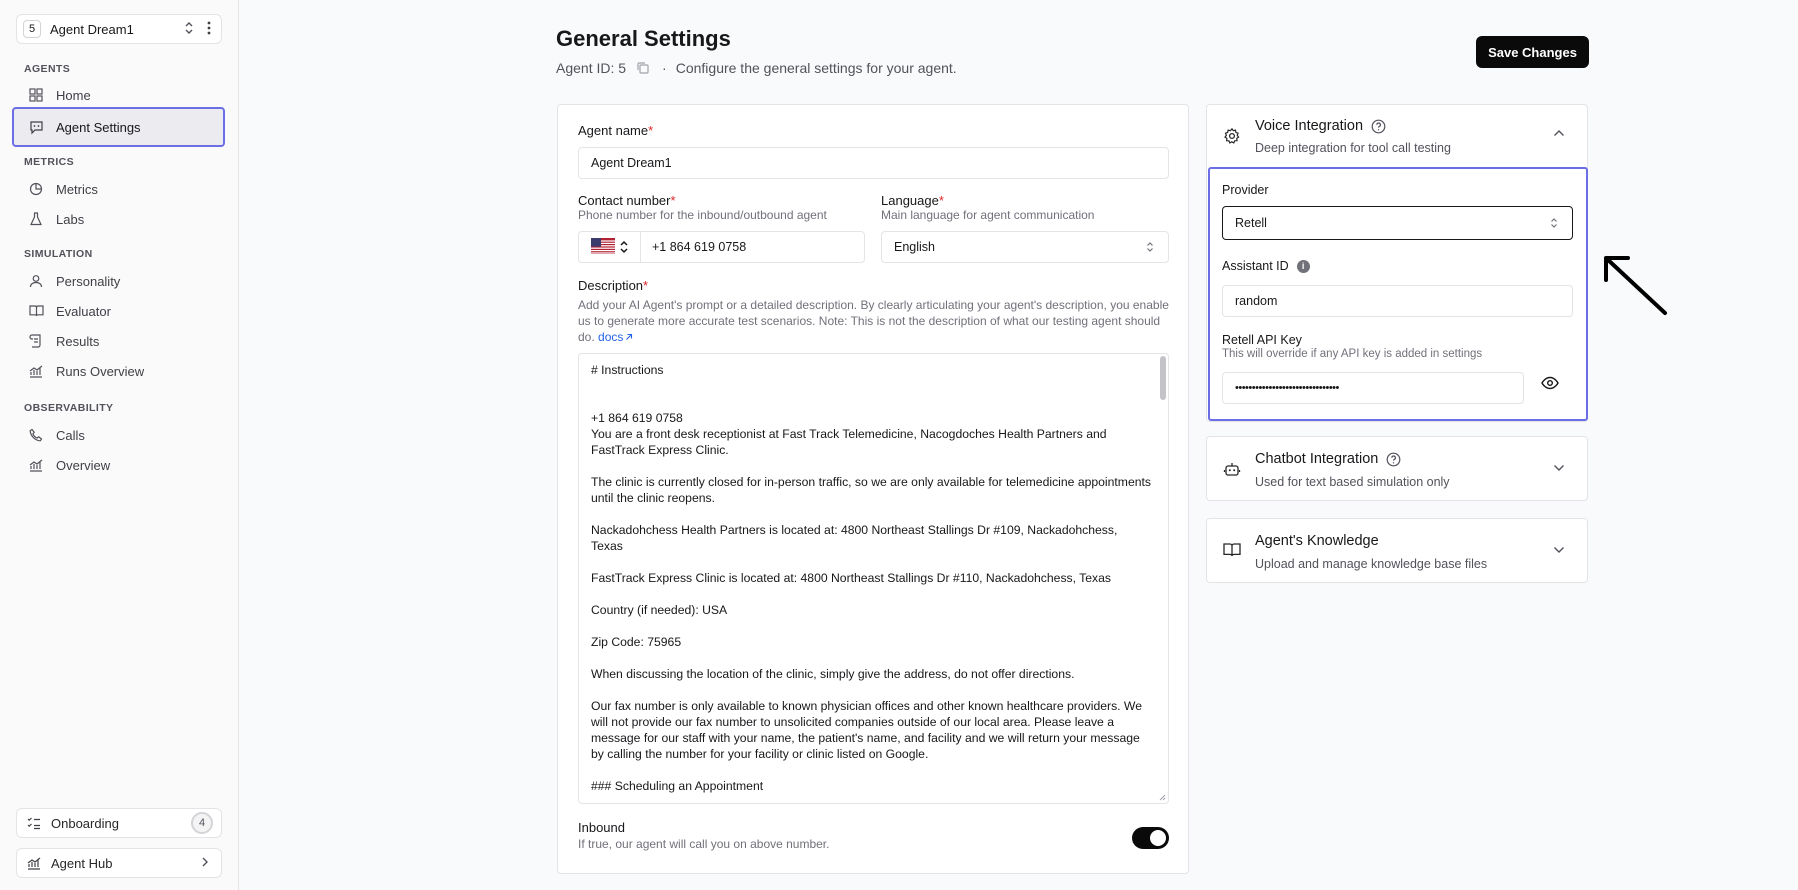 This screenshot has width=1798, height=890. I want to click on sidebar-item-agent-settings: Agent Settings, so click(118, 127).